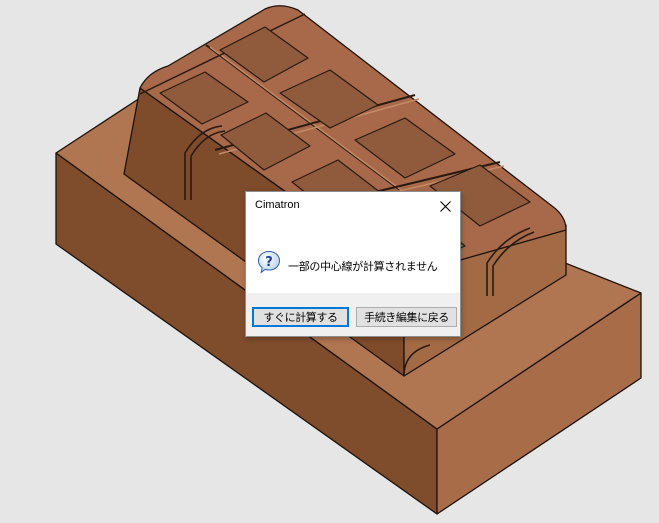  What do you see at coordinates (300, 317) in the screenshot?
I see `compute-now-button: すぐに計算する` at bounding box center [300, 317].